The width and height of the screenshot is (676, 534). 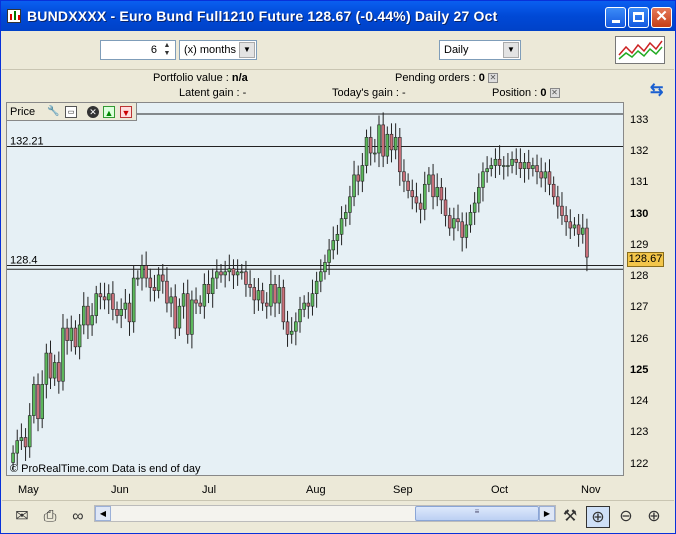 I want to click on mail-icon: ✉, so click(x=22, y=517).